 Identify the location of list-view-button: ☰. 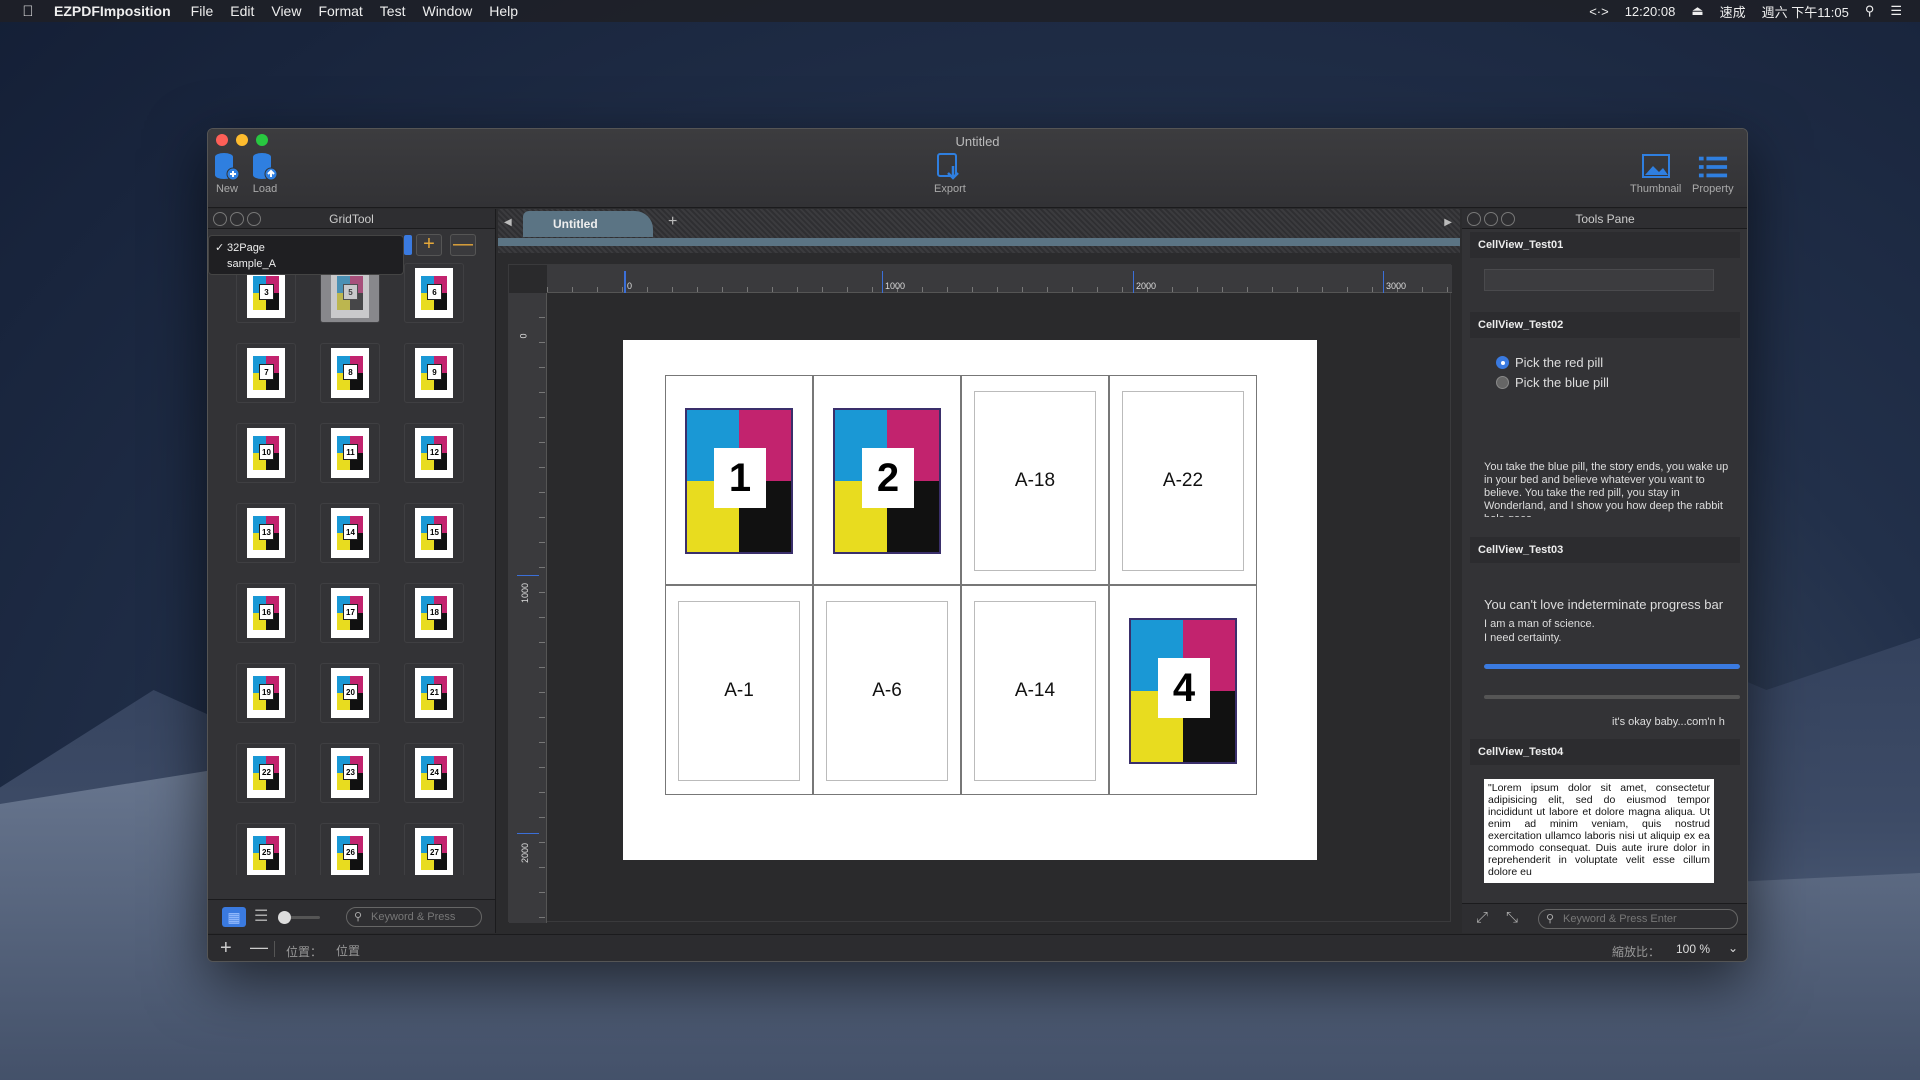
(261, 916).